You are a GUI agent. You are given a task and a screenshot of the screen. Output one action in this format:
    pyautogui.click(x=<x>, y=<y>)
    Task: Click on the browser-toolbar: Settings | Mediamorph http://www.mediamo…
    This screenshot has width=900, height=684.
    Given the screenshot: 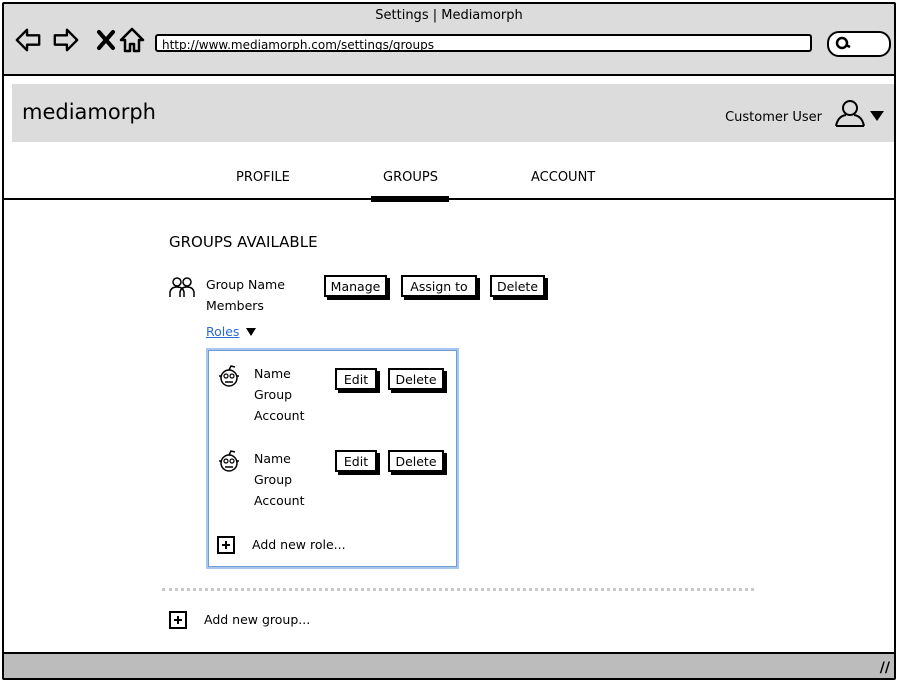 What is the action you would take?
    pyautogui.click(x=449, y=40)
    